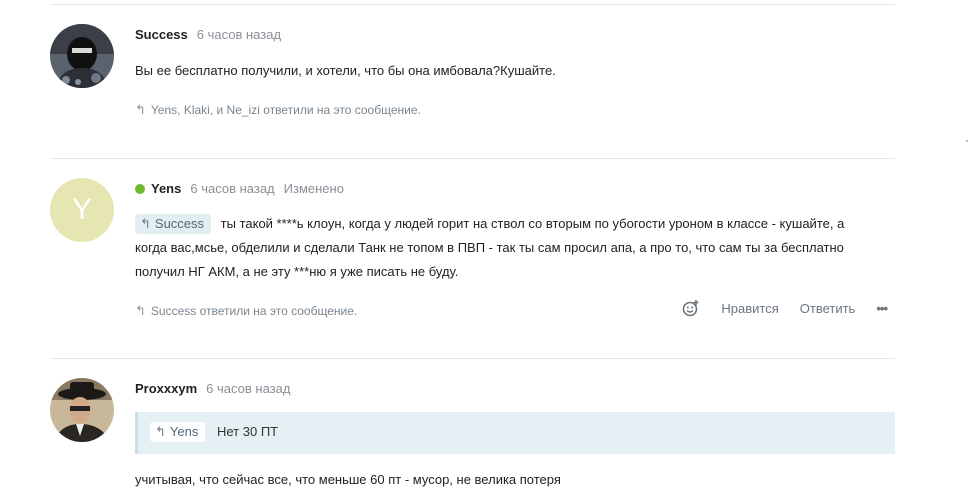 Image resolution: width=970 pixels, height=503 pixels. I want to click on comment-actions: Нравится Ответить •••, so click(785, 308).